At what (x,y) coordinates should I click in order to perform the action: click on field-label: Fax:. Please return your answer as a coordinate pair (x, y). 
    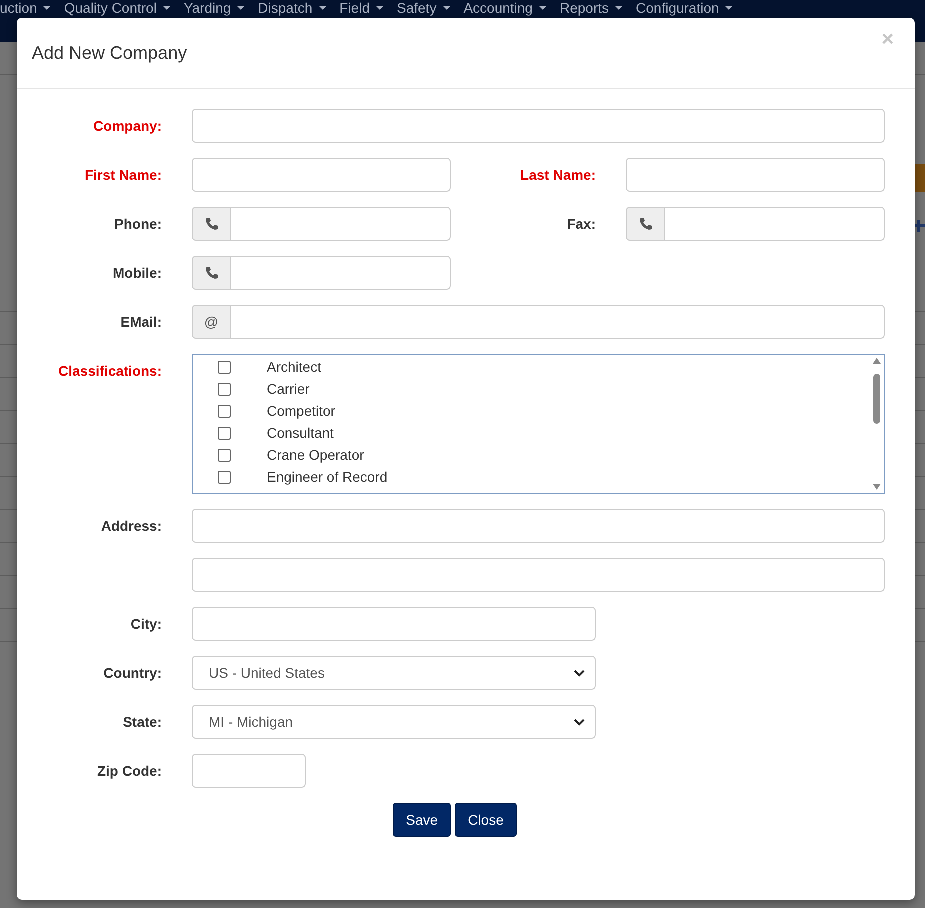
    Looking at the image, I should click on (581, 224).